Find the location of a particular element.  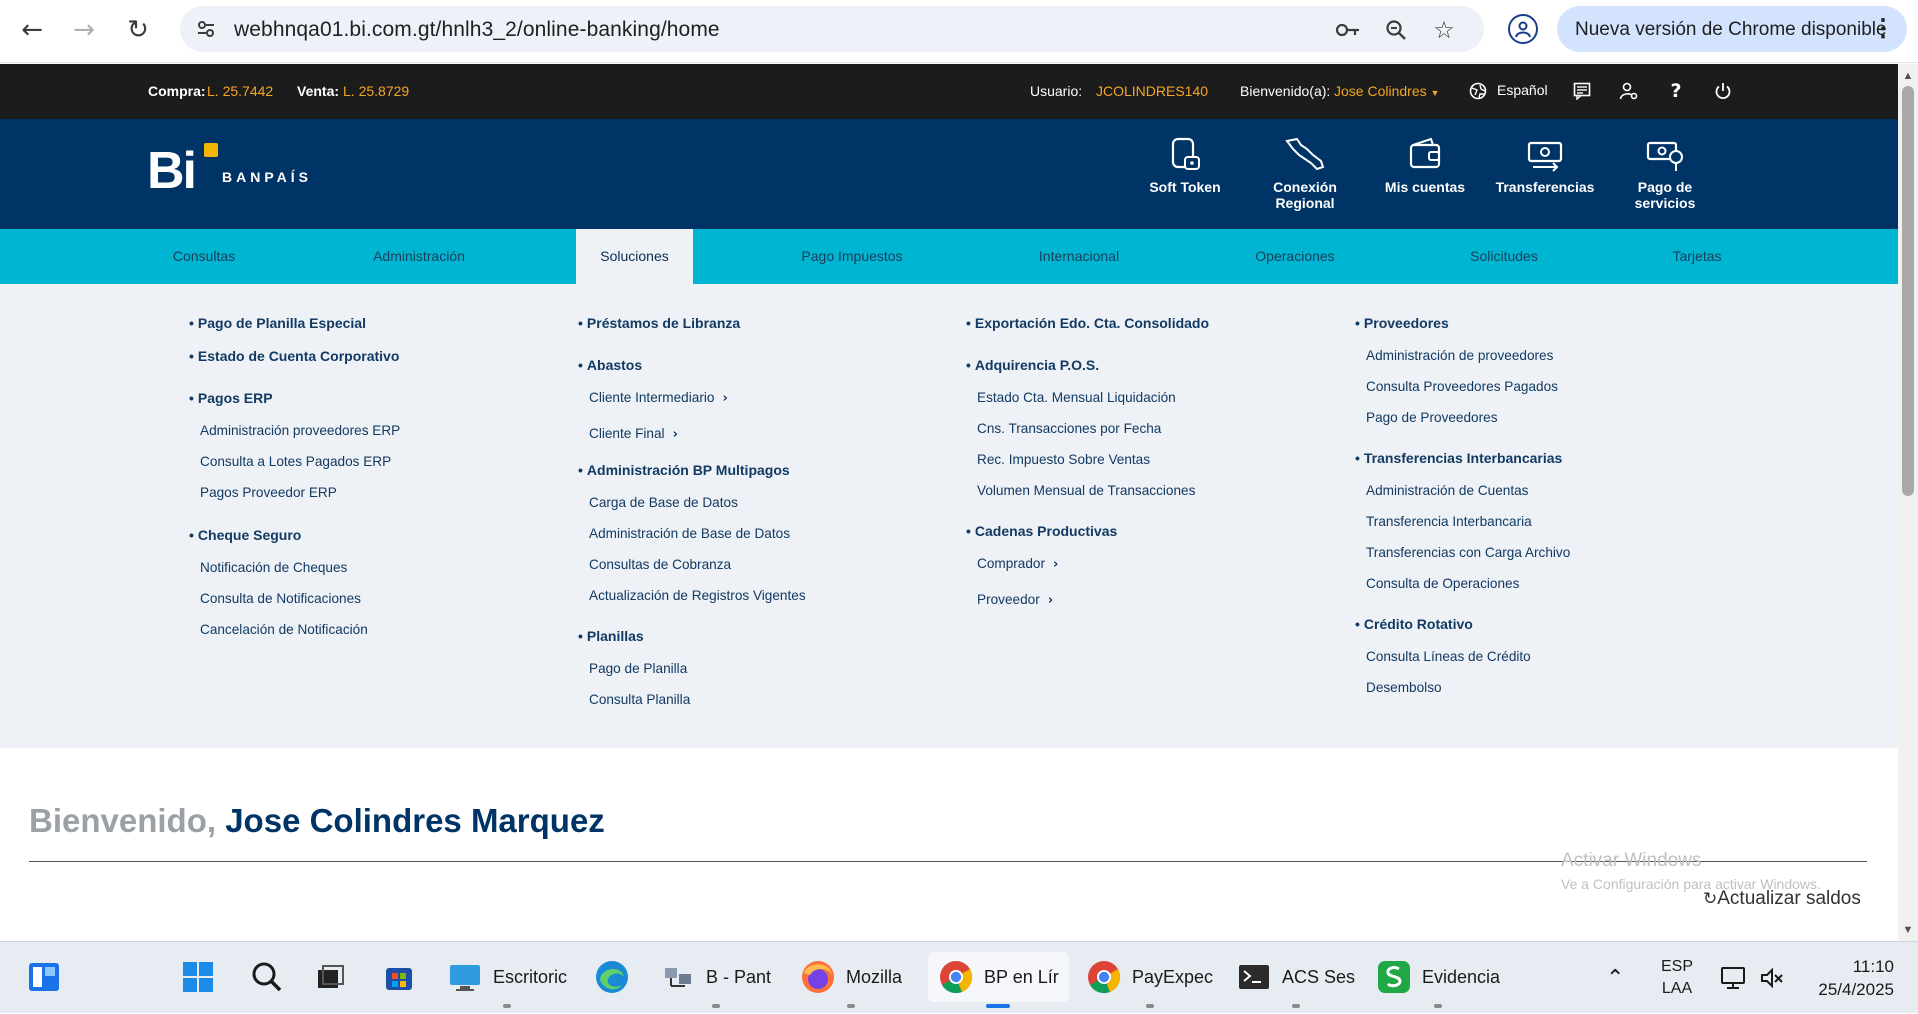

menu-operaciones: Operaciones is located at coordinates (1295, 256).